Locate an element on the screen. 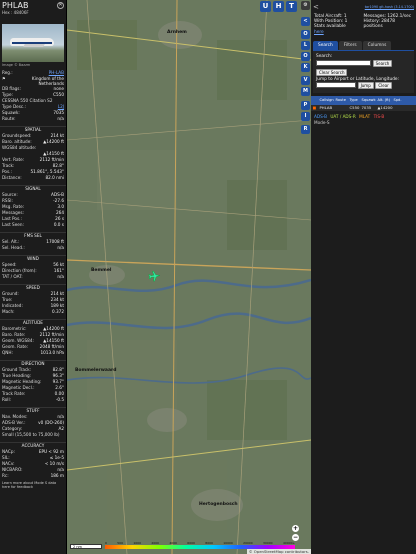  legend-tisb: TIS-B is located at coordinates (379, 116).